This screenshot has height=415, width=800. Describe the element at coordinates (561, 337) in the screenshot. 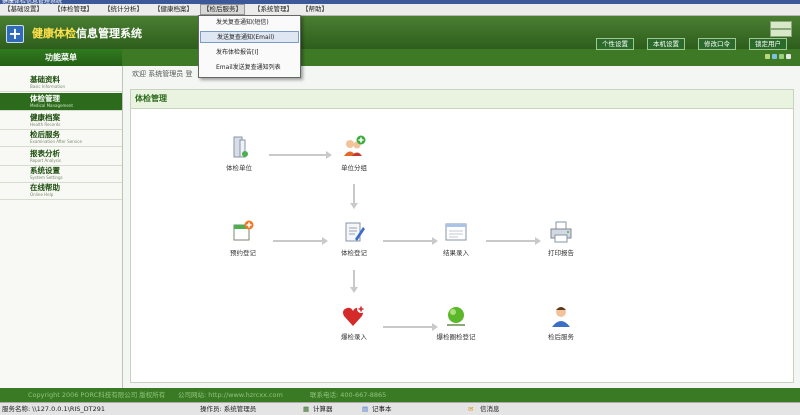

I see `node-label: 检后服务` at that location.